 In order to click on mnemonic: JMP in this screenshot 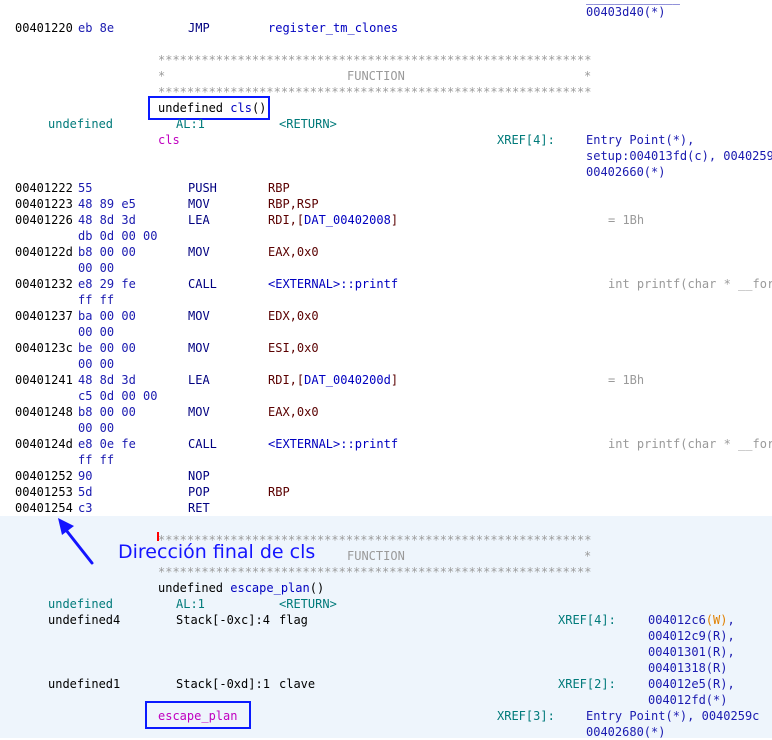, I will do `click(199, 28)`.